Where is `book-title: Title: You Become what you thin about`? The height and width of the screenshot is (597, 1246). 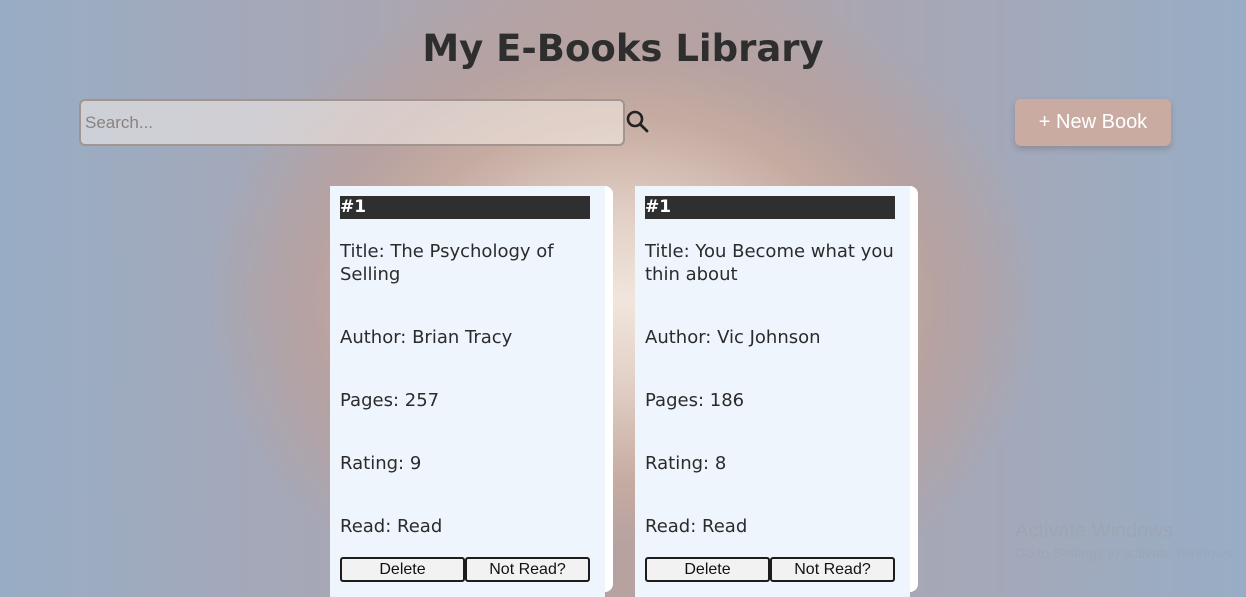
book-title: Title: You Become what you thin about is located at coordinates (769, 263).